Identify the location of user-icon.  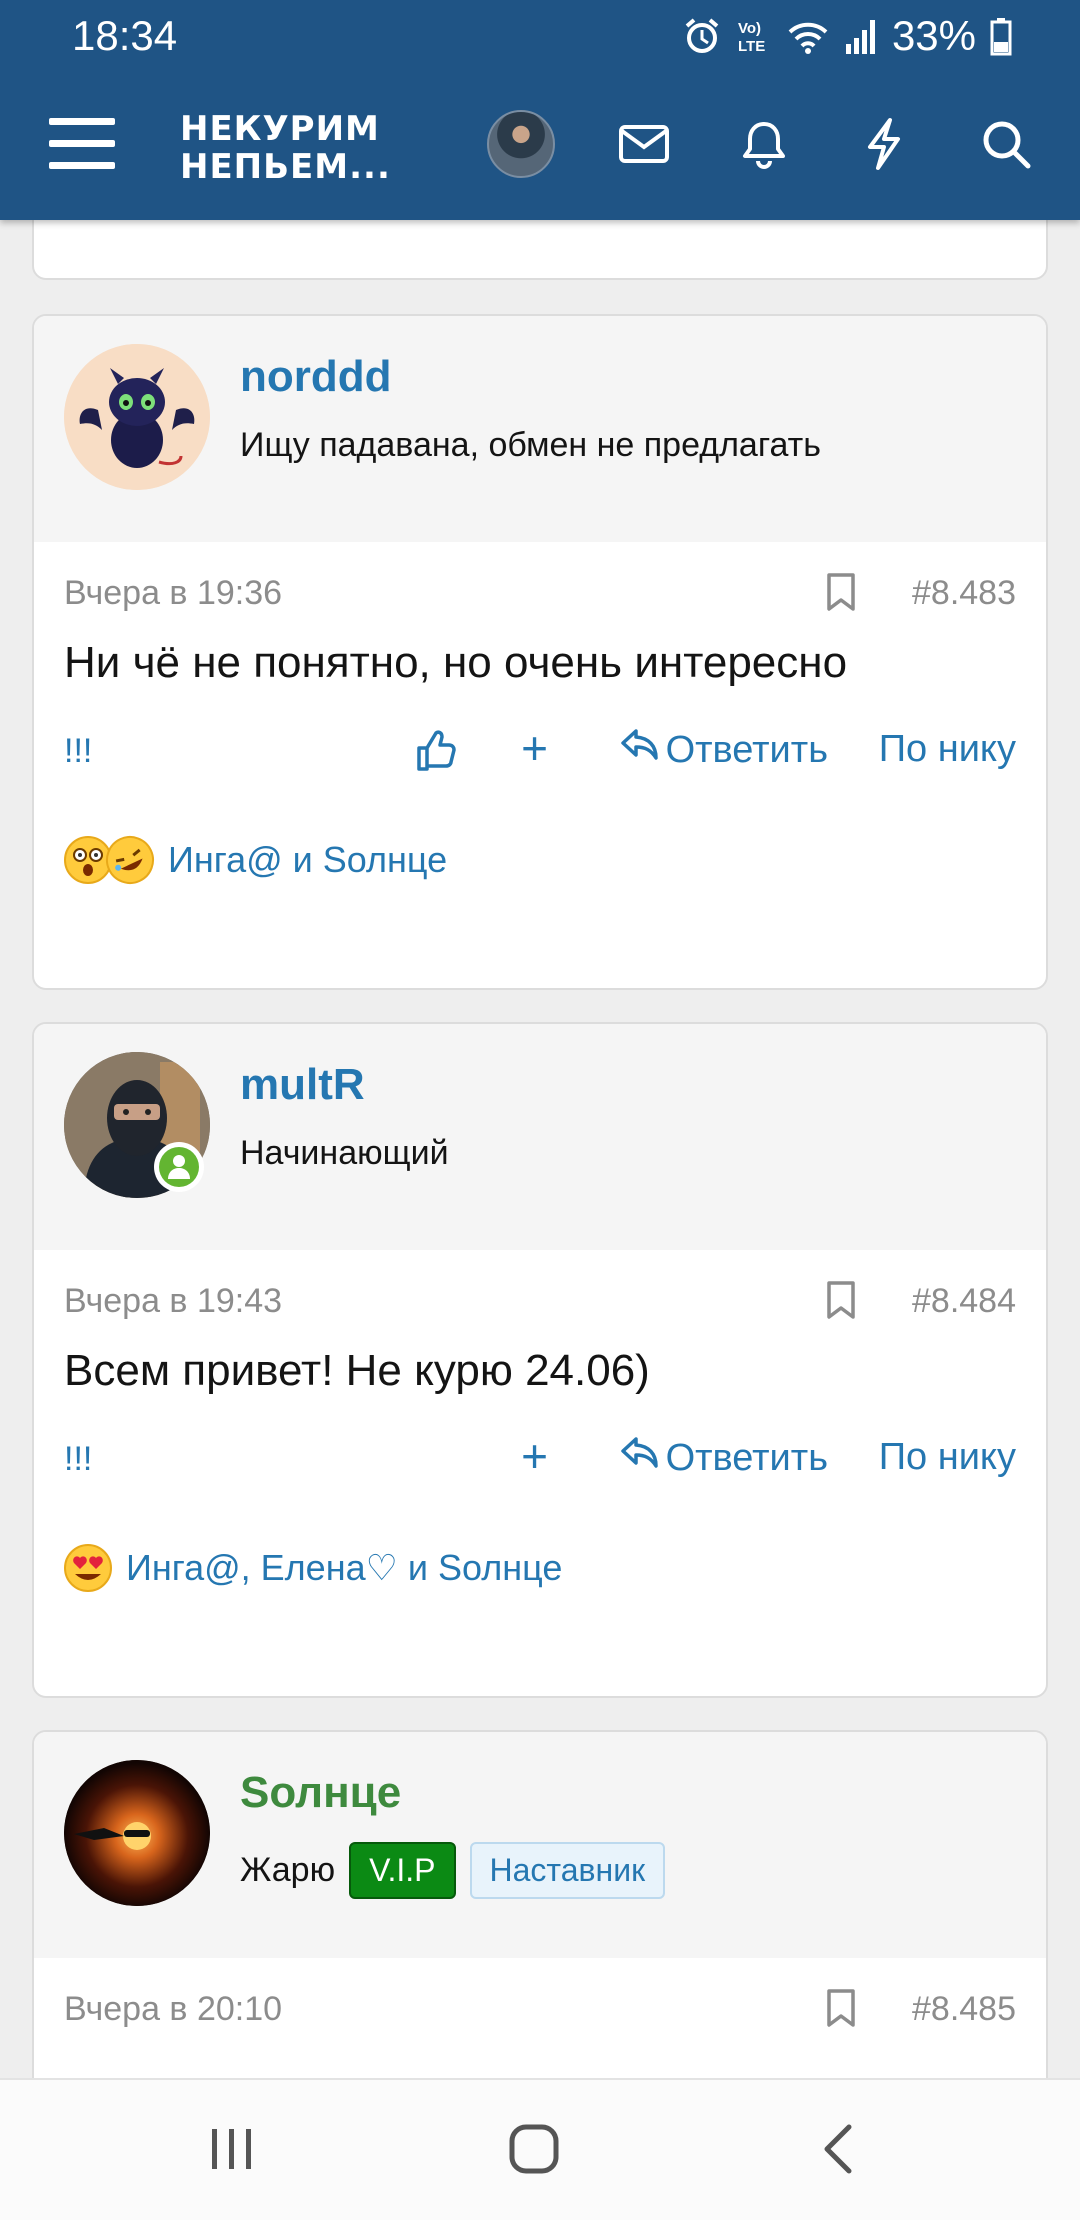
(179, 1167).